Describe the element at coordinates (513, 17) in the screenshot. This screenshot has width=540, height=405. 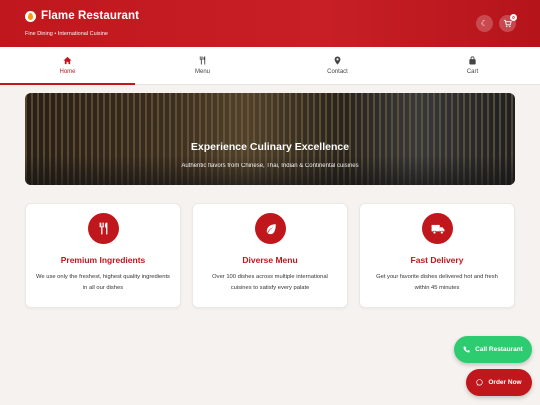
I see `cart-count-badge: 0` at that location.